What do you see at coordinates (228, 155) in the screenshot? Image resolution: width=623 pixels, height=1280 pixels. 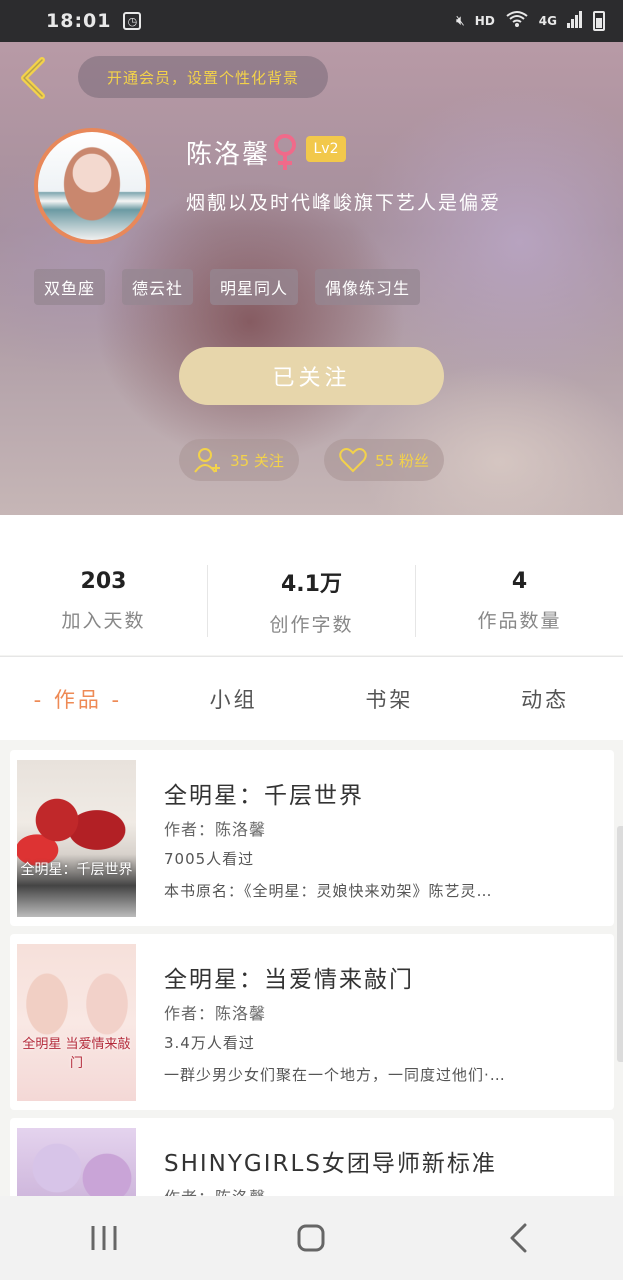 I see `user-name: 陈洛馨` at bounding box center [228, 155].